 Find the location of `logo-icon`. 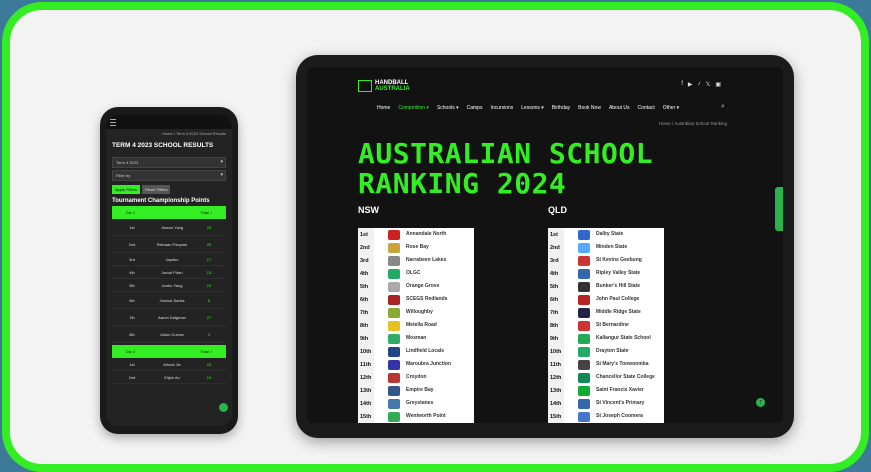

logo-icon is located at coordinates (365, 86).